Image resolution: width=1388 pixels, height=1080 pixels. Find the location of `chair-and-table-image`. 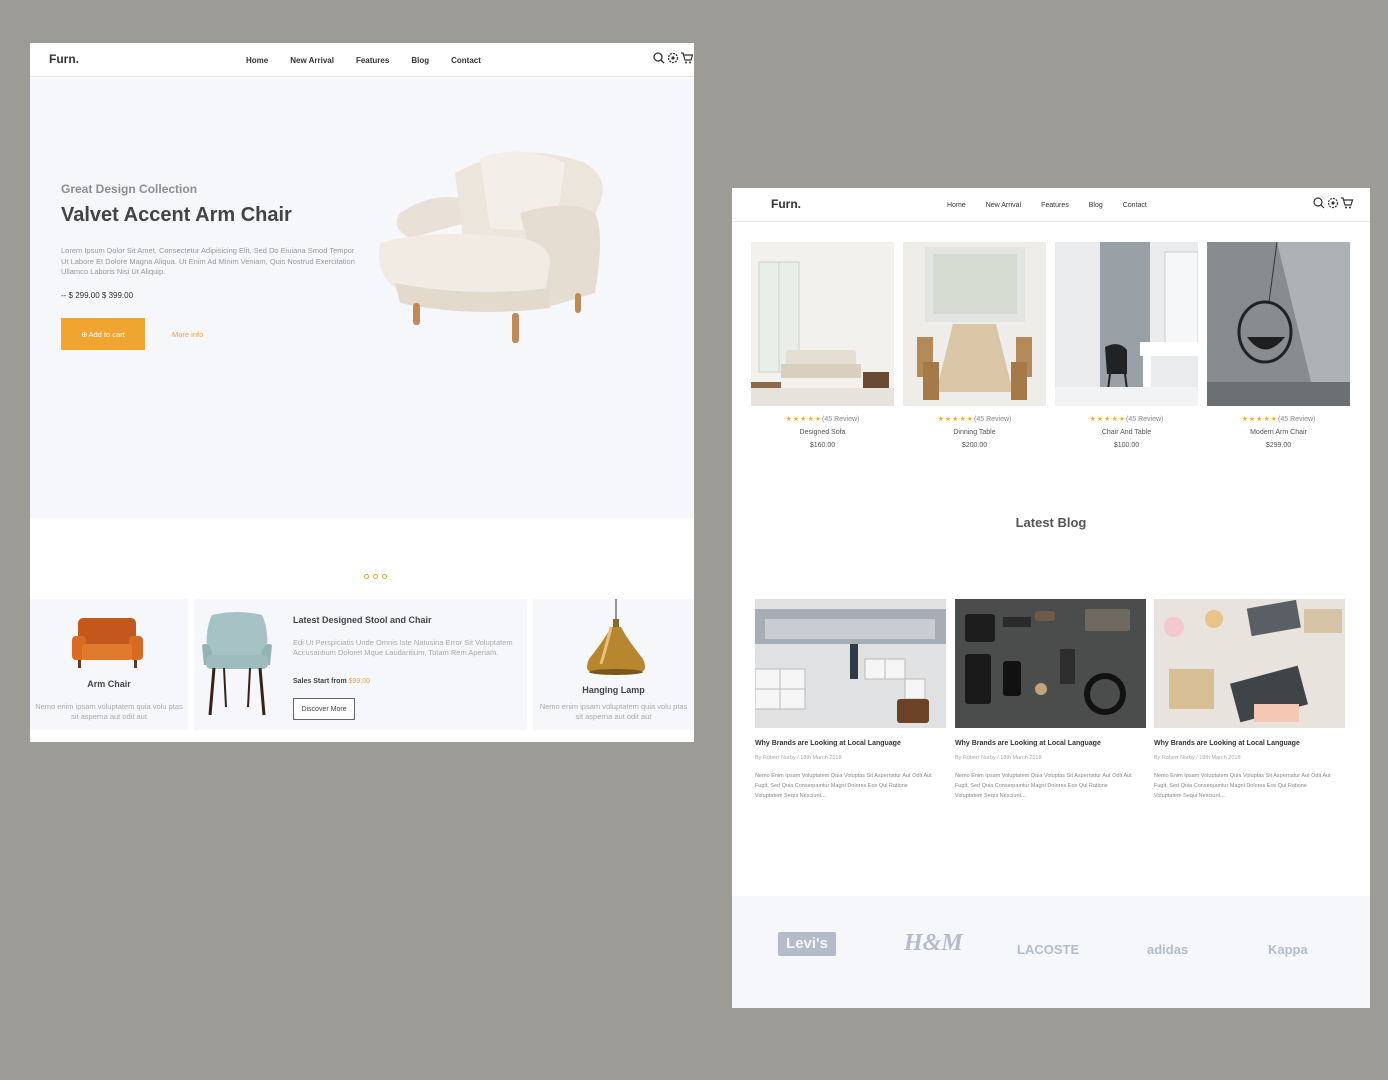

chair-and-table-image is located at coordinates (1126, 324).